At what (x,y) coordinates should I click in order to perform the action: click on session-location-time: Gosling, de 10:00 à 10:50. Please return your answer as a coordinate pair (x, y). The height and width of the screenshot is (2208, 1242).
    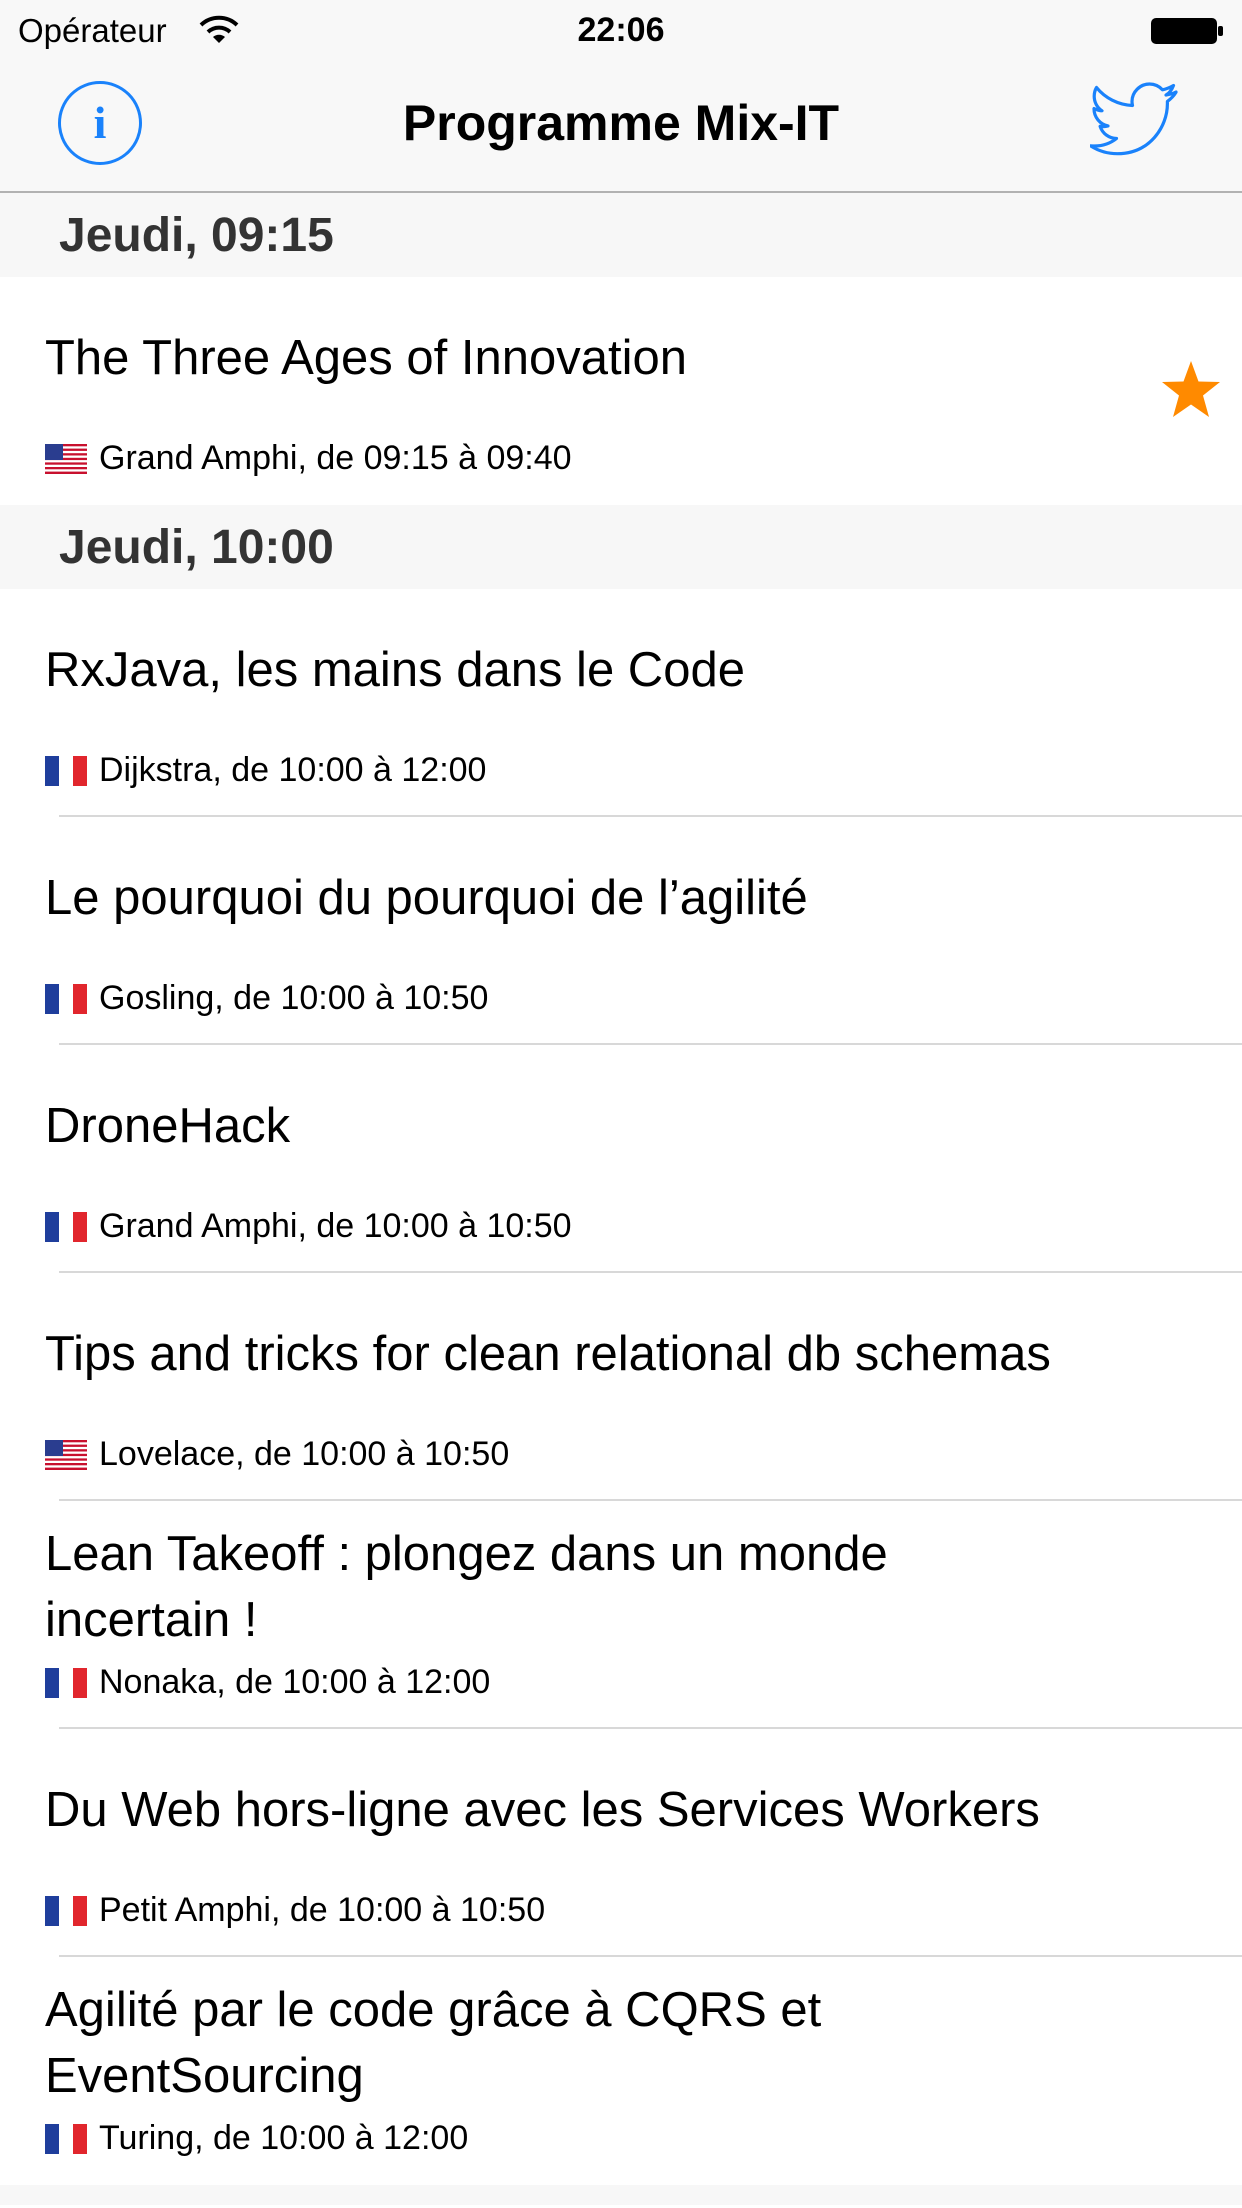
    Looking at the image, I should click on (294, 998).